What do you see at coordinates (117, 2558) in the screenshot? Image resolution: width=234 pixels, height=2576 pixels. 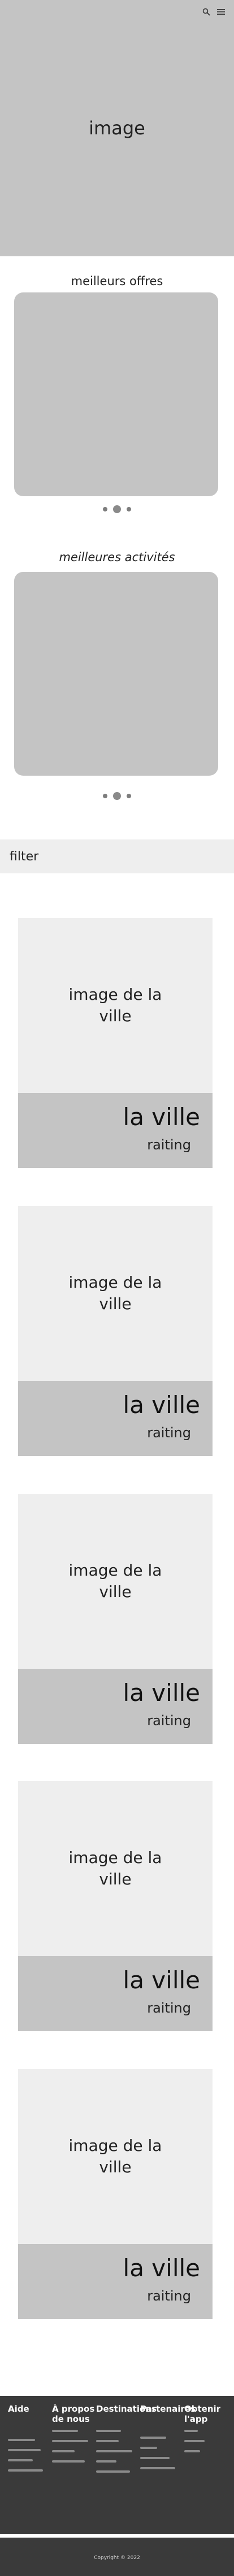 I see `copyright: Copyright © 2022` at bounding box center [117, 2558].